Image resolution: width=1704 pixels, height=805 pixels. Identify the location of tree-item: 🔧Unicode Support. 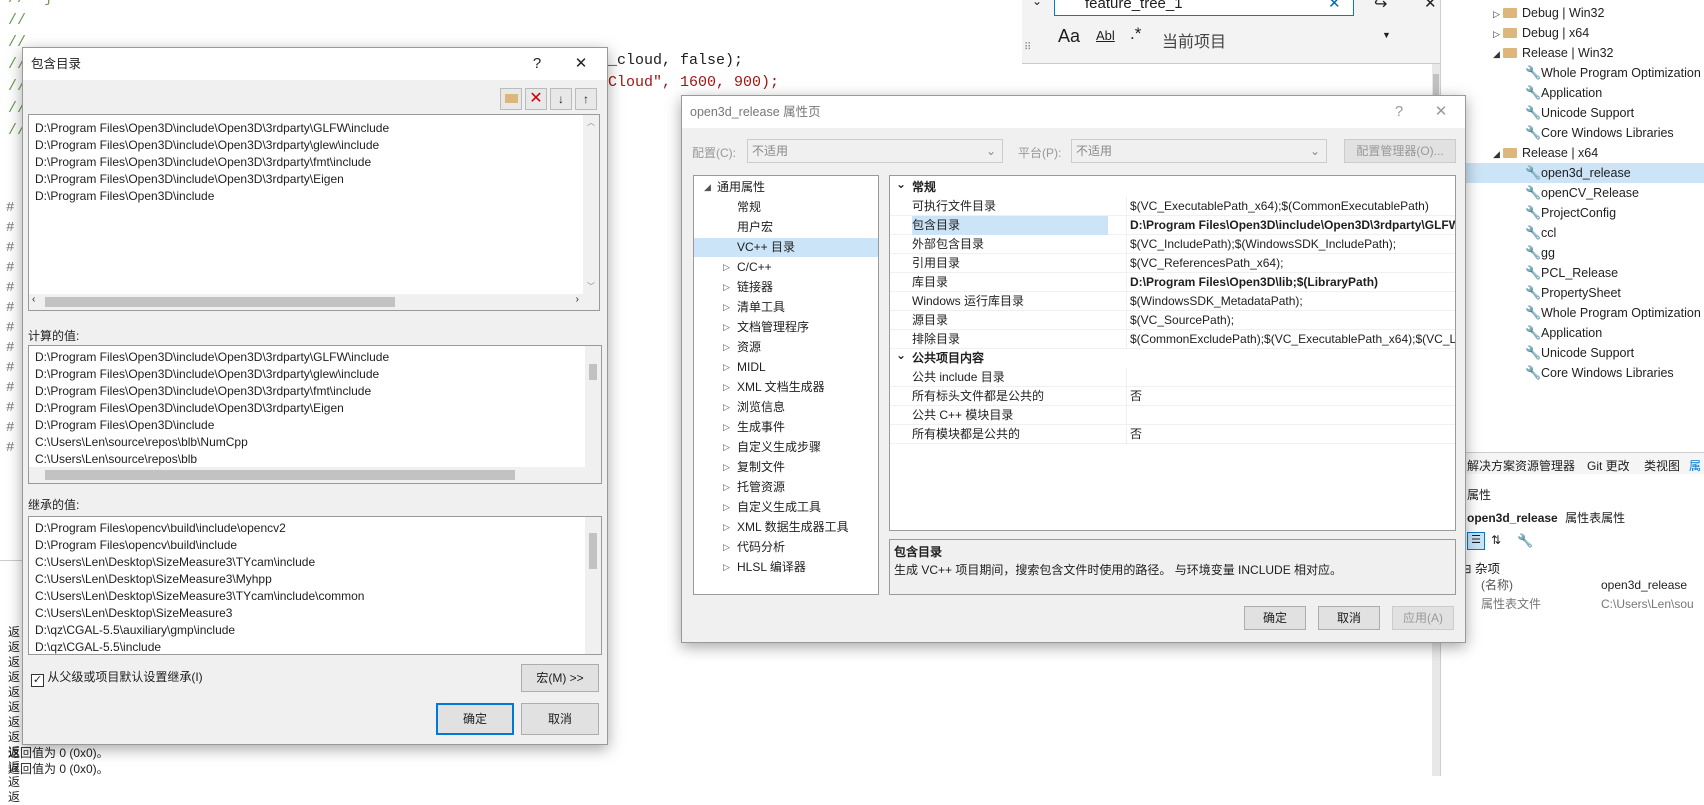
(1572, 113).